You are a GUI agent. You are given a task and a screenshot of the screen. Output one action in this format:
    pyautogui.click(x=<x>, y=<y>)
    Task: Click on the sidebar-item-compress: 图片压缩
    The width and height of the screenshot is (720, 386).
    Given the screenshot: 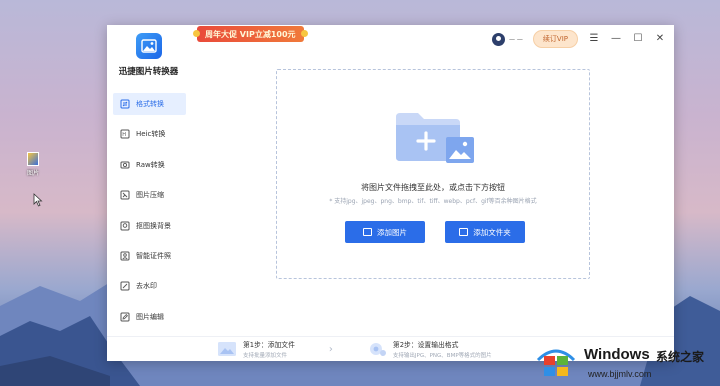 What is the action you would take?
    pyautogui.click(x=149, y=195)
    